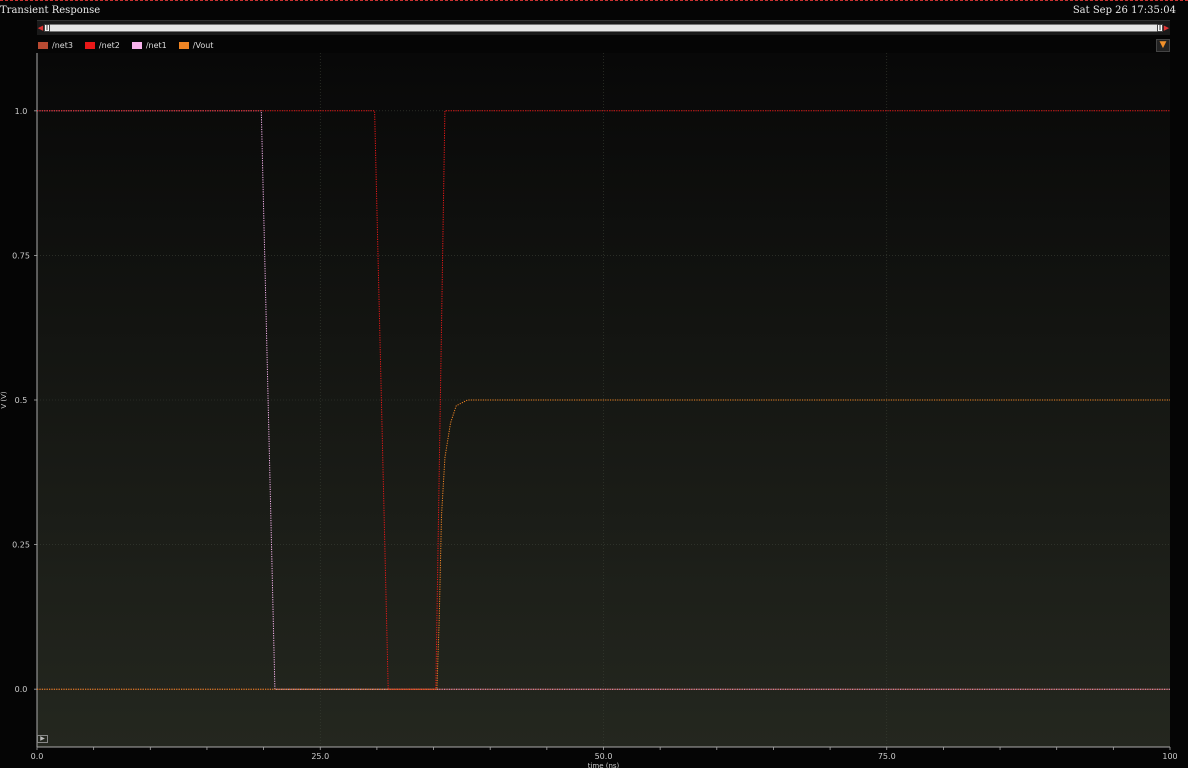 Image resolution: width=1188 pixels, height=768 pixels. Describe the element at coordinates (604, 756) in the screenshot. I see `x-tick-label: 50.0` at that location.